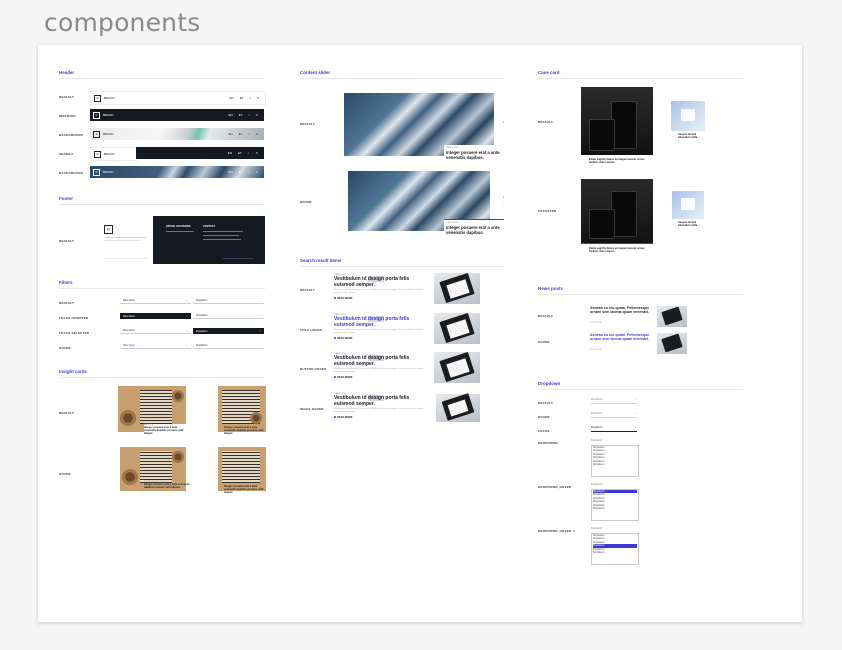 This screenshot has height=650, width=842. Describe the element at coordinates (65, 348) in the screenshot. I see `filter-variant-label: HOVER` at that location.